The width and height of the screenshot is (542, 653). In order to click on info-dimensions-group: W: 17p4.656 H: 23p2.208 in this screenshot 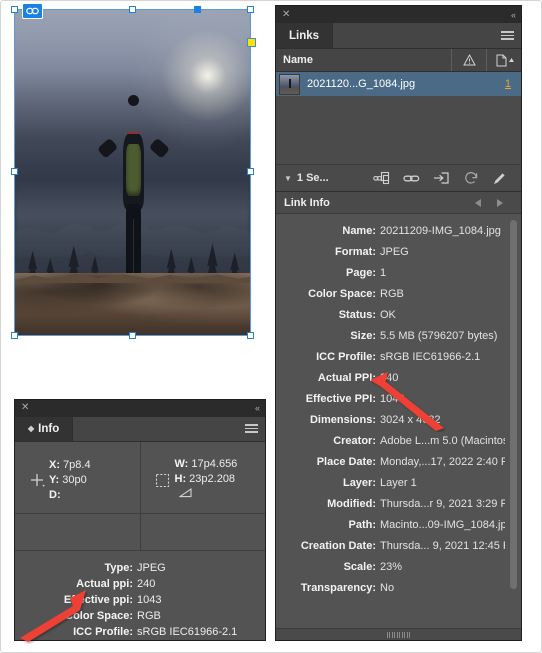, I will do `click(202, 477)`.